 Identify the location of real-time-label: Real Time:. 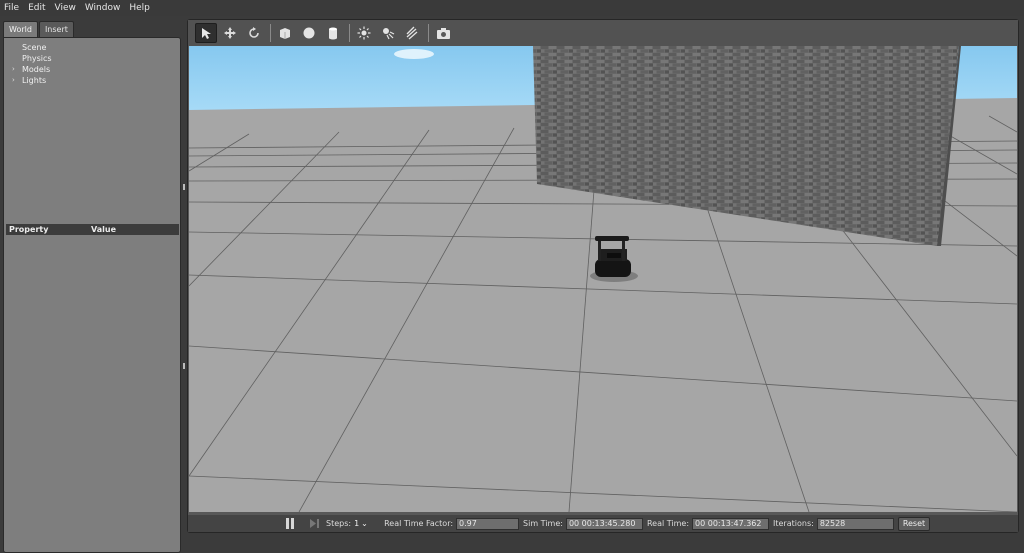
(668, 523).